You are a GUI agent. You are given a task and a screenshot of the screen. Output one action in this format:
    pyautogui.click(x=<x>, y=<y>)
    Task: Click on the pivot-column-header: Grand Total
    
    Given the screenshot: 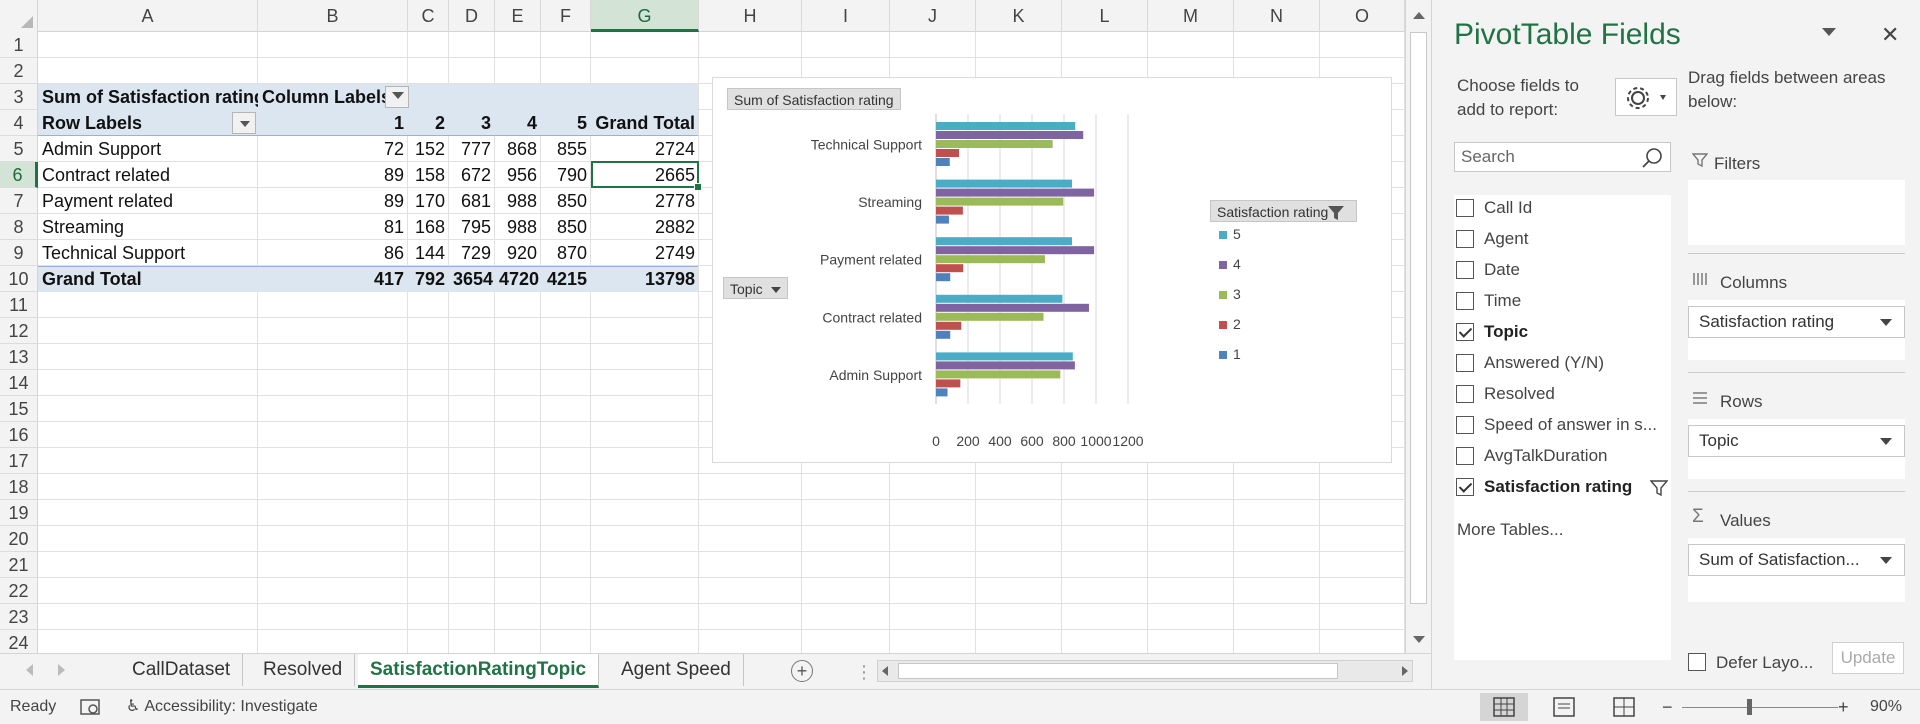 What is the action you would take?
    pyautogui.click(x=645, y=123)
    